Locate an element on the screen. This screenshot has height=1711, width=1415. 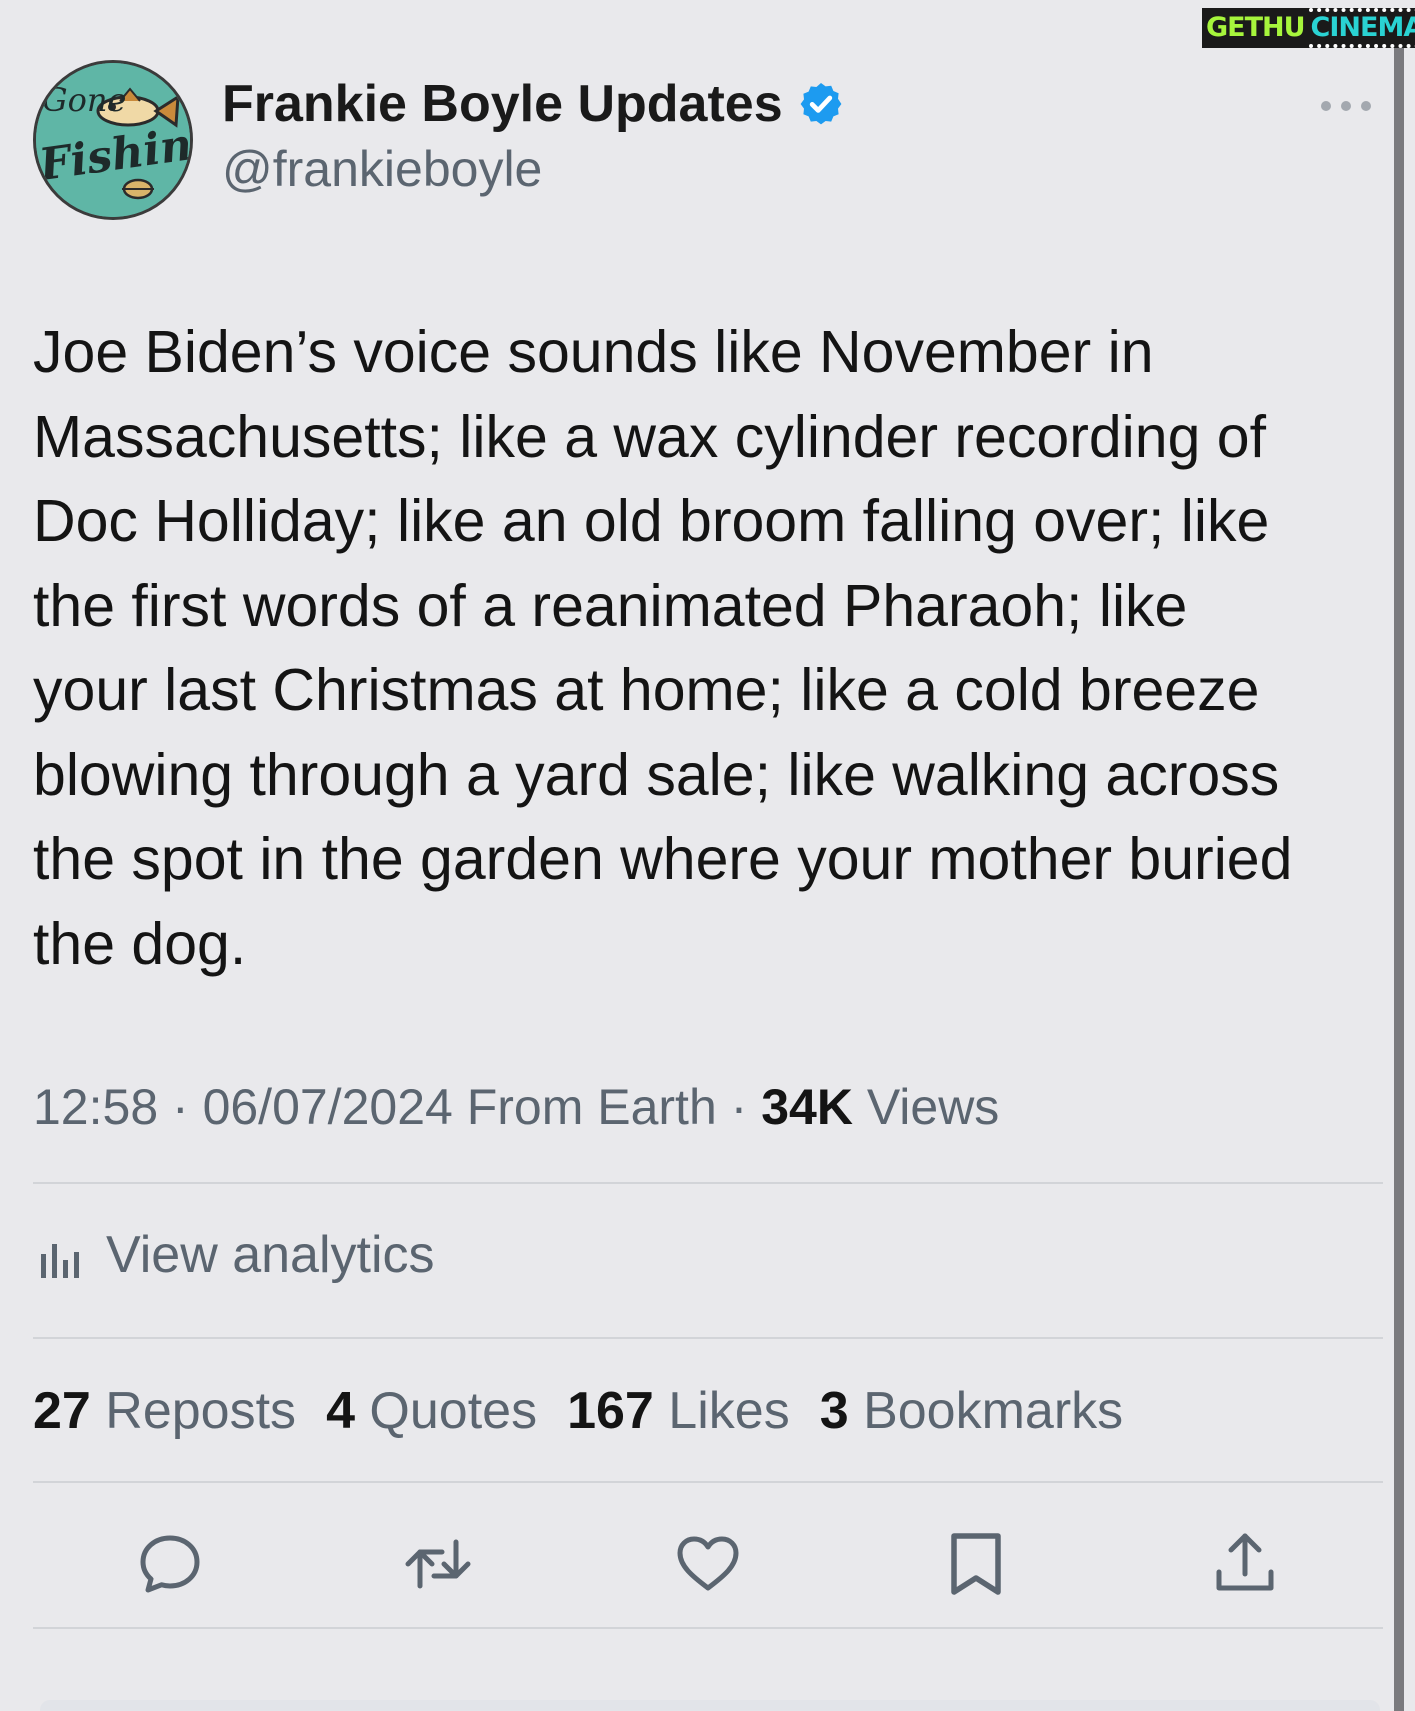
quotes-stat: 4 Quotes is located at coordinates (431, 1411).